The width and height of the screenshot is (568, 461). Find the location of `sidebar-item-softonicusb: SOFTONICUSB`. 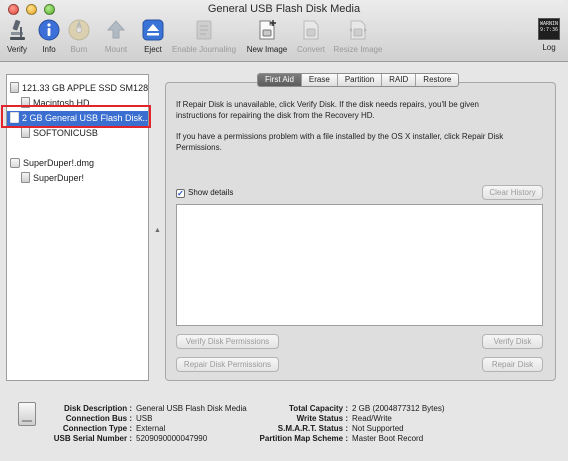

sidebar-item-softonicusb: SOFTONICUSB is located at coordinates (84, 133).